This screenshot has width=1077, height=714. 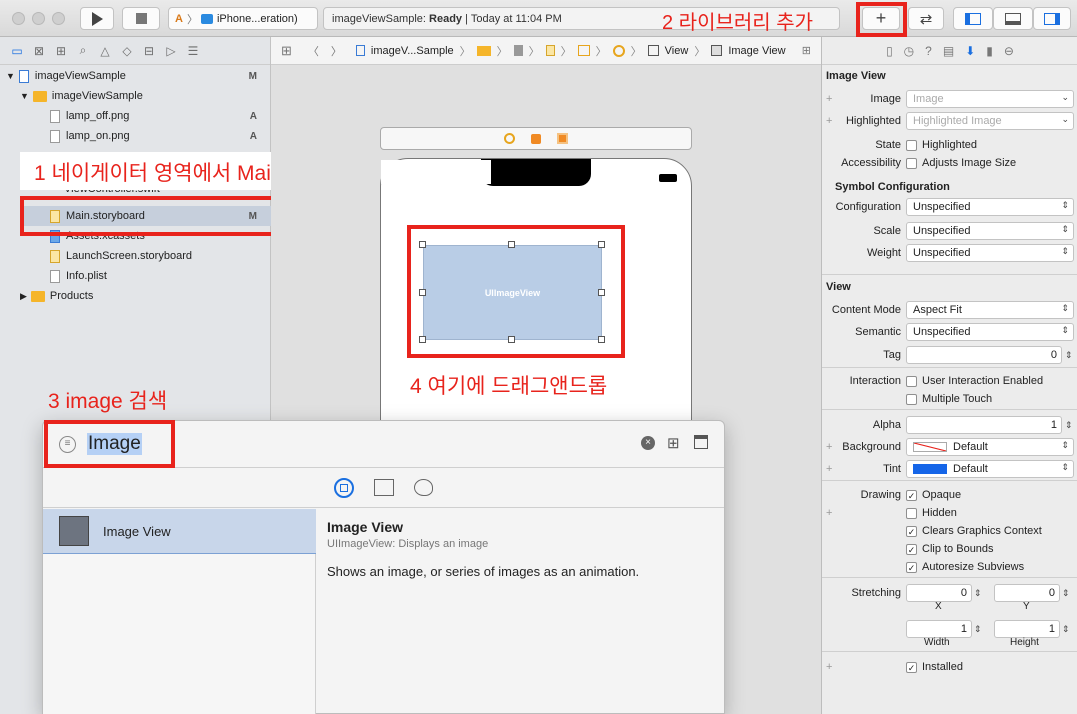 What do you see at coordinates (516, 291) in the screenshot?
I see `annotation-box-dropzone` at bounding box center [516, 291].